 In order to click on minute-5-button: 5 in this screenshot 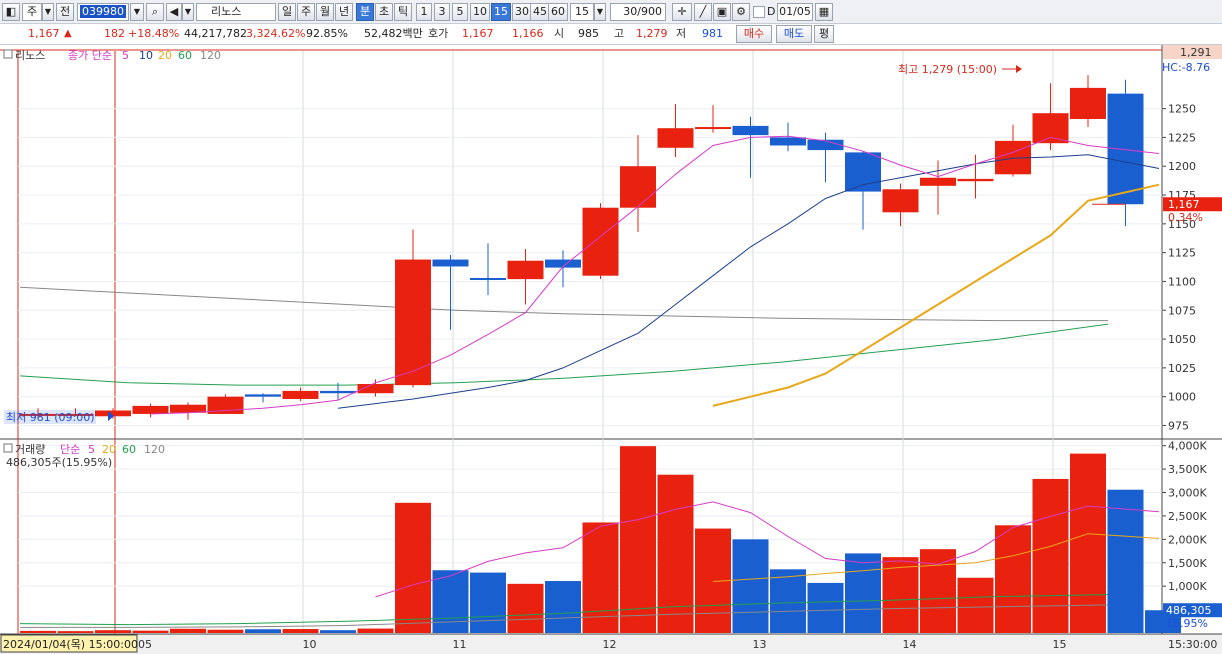, I will do `click(460, 12)`.